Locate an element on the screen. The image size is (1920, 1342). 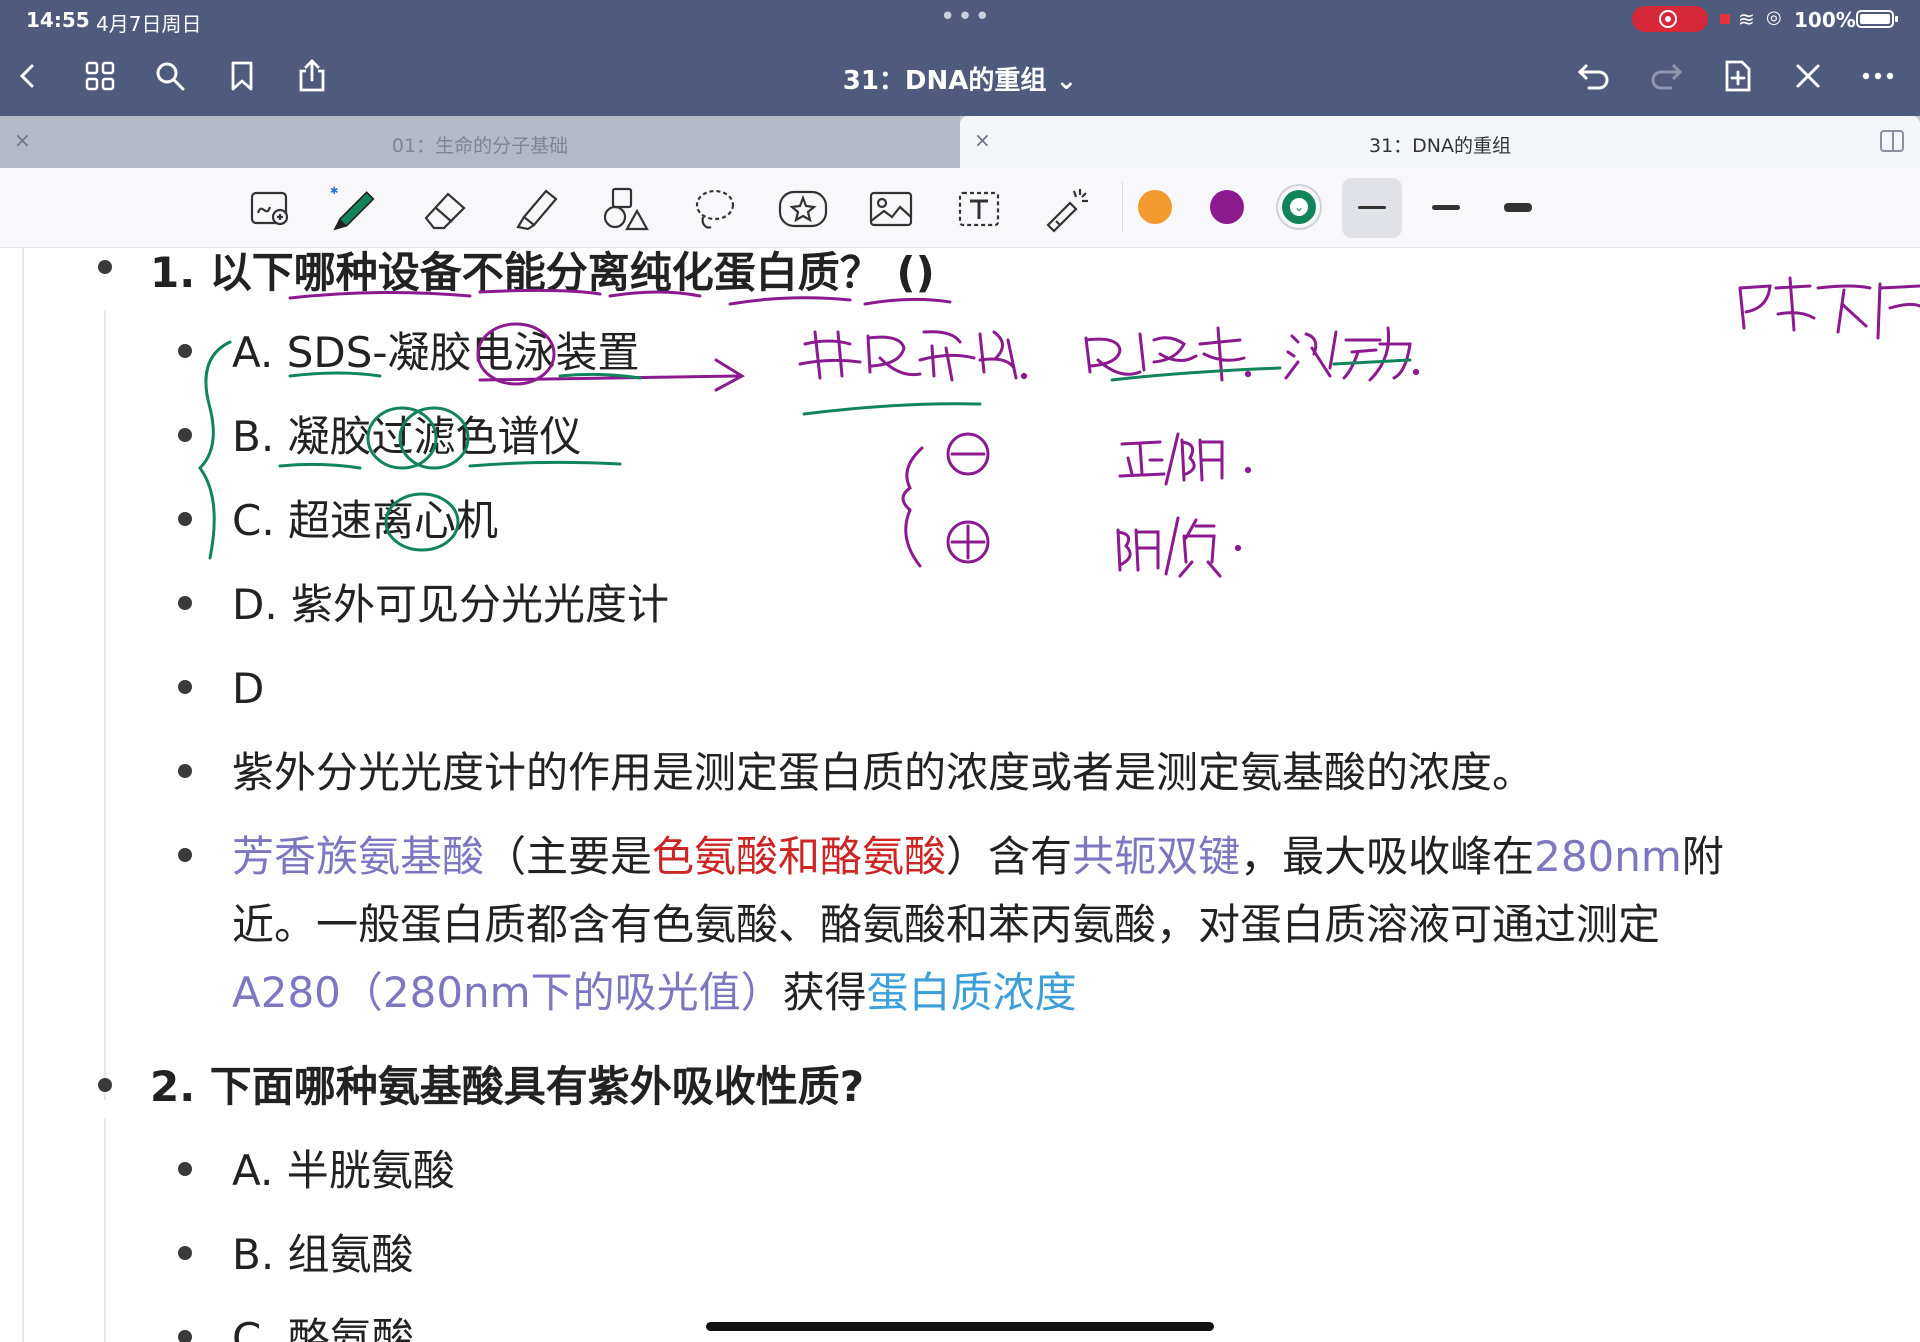
tab-label: 01：生命的分子基础 is located at coordinates (480, 146).